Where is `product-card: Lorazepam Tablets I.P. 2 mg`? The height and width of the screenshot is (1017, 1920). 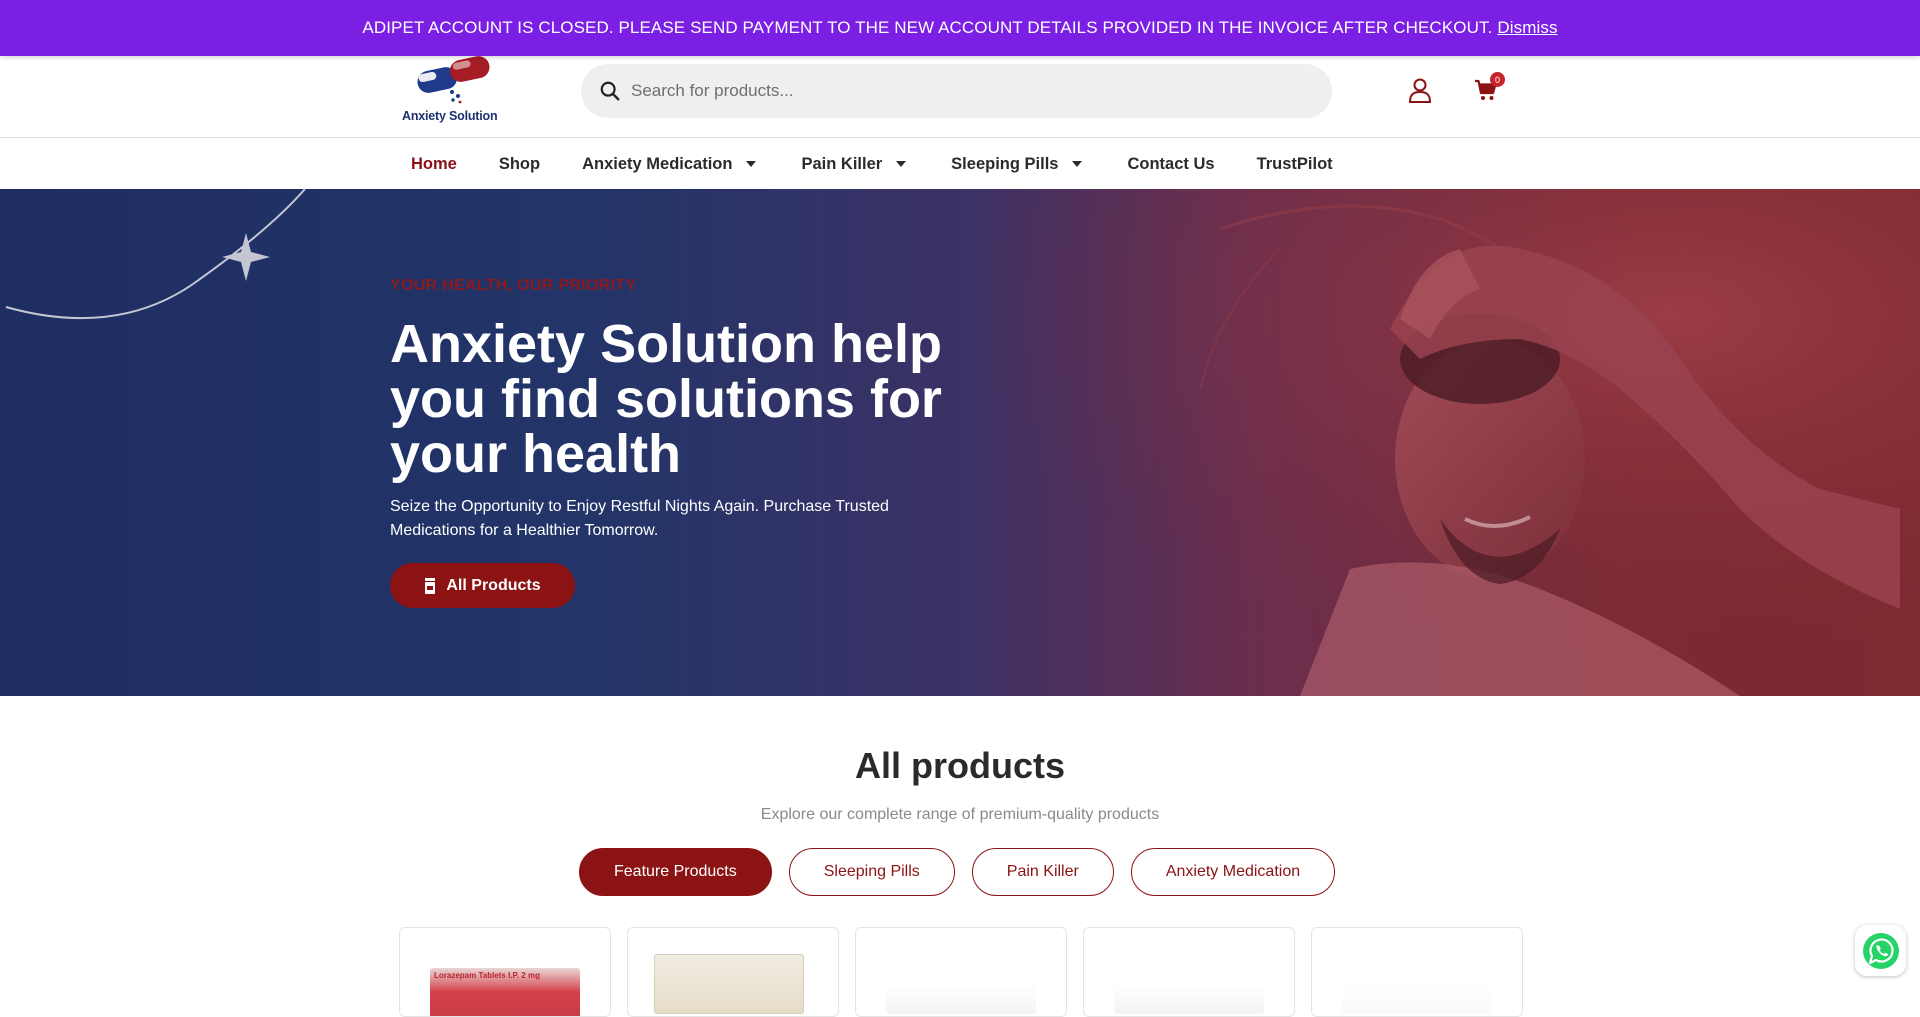 product-card: Lorazepam Tablets I.P. 2 mg is located at coordinates (505, 972).